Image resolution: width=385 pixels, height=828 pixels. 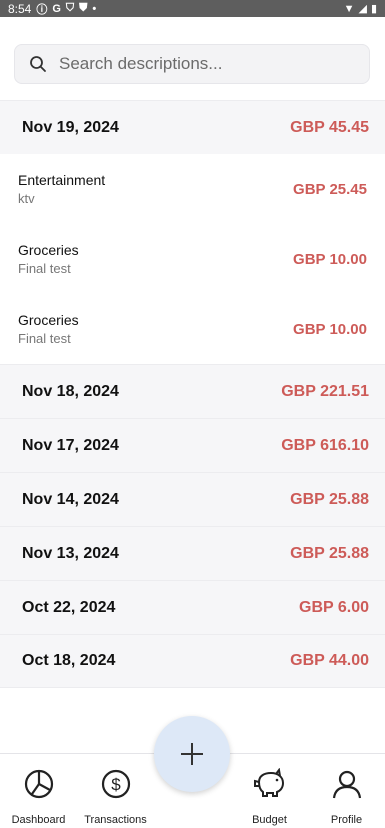 I want to click on profile-icon, so click(x=346, y=784).